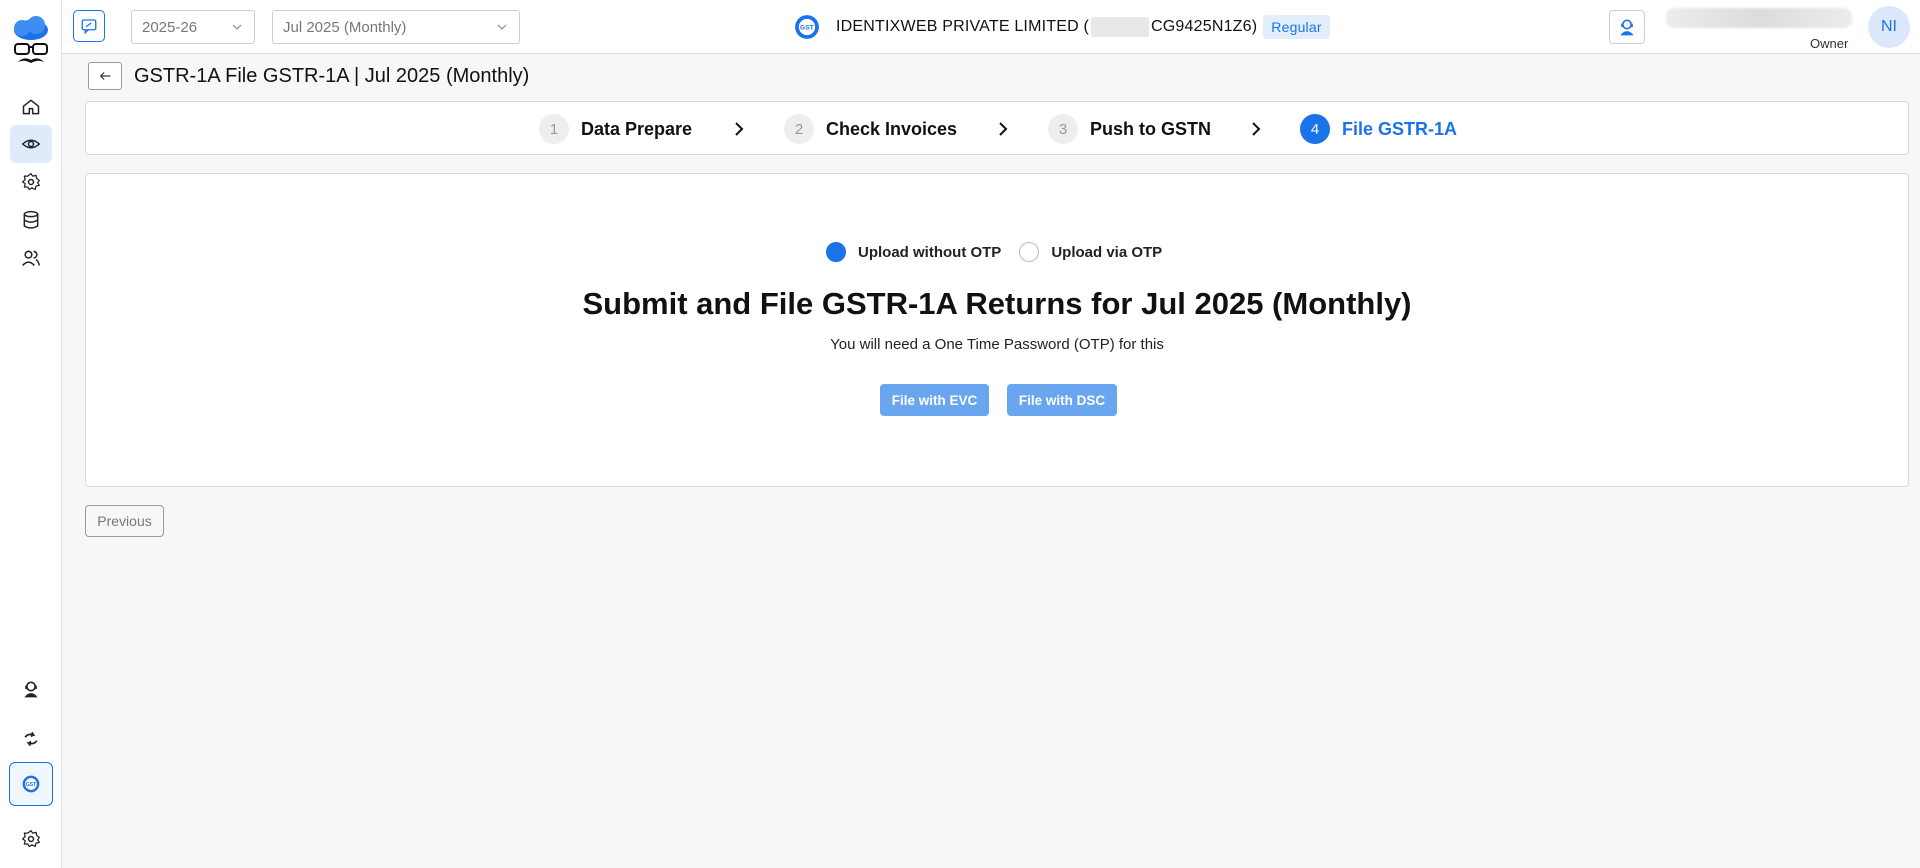  What do you see at coordinates (799, 129) in the screenshot?
I see `step-number: 2` at bounding box center [799, 129].